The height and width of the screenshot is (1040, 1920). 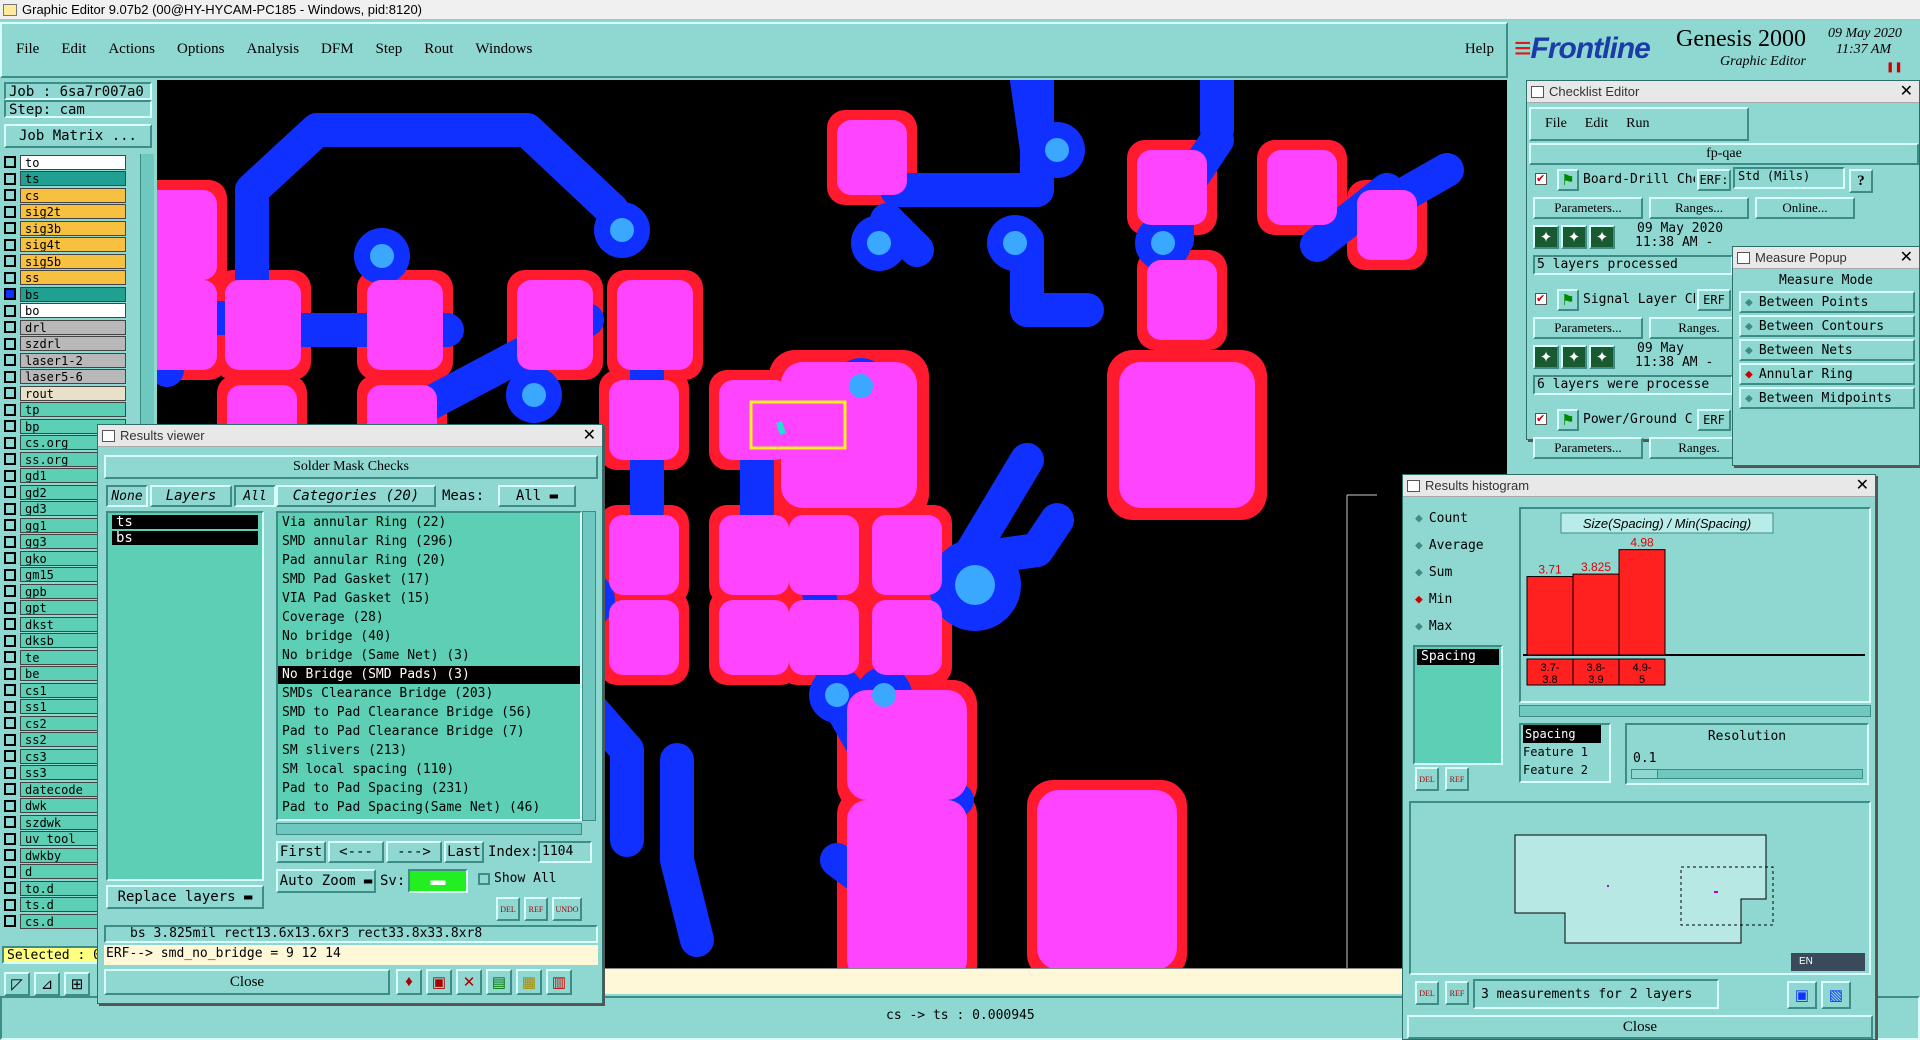 What do you see at coordinates (409, 982) in the screenshot?
I see `highlight-icon: ♦` at bounding box center [409, 982].